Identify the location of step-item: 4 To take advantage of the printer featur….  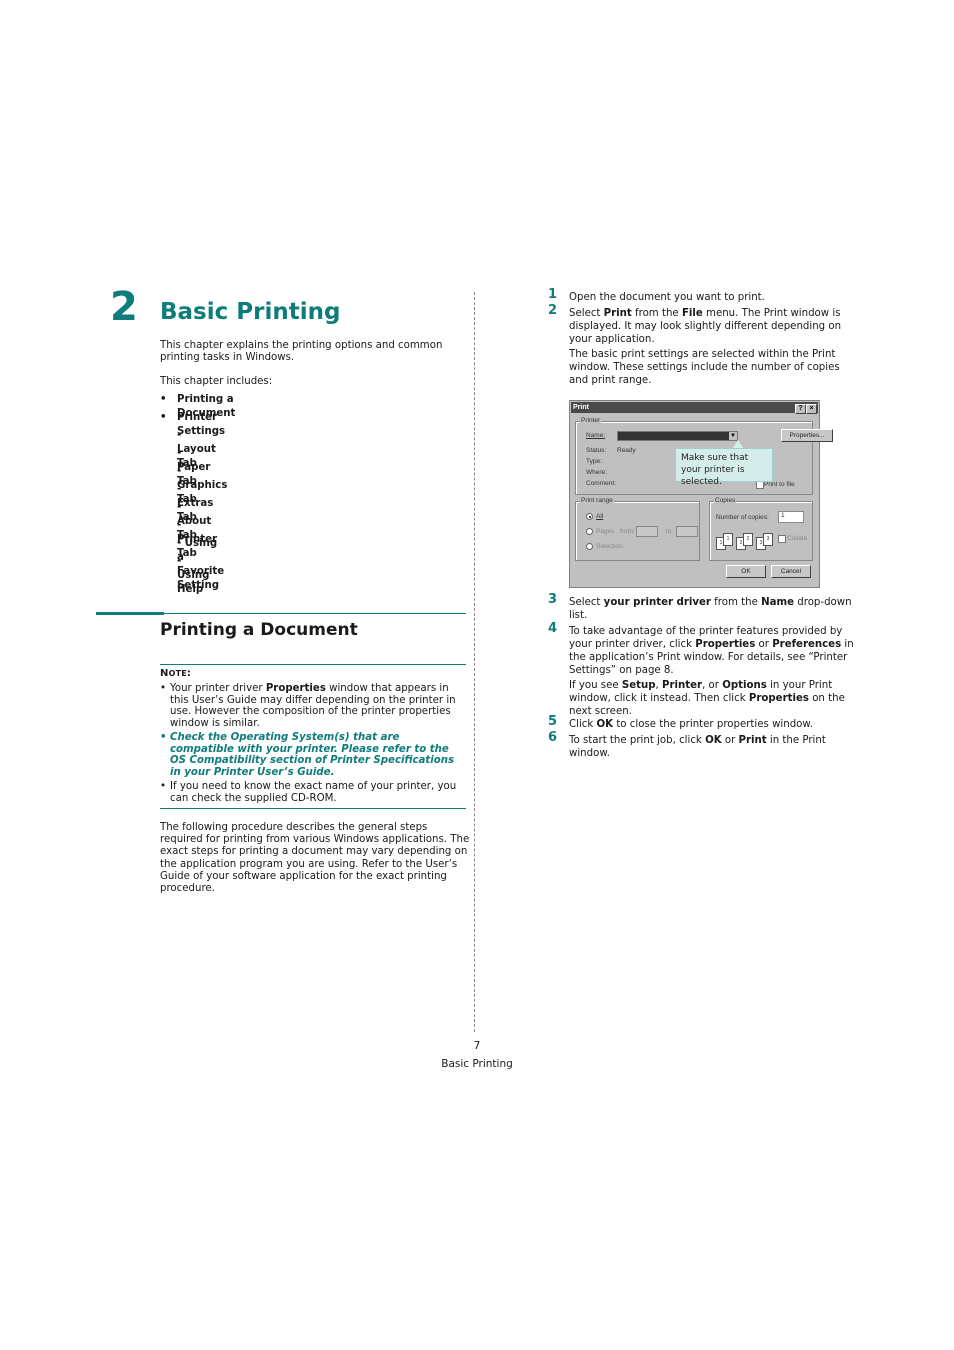
(703, 669).